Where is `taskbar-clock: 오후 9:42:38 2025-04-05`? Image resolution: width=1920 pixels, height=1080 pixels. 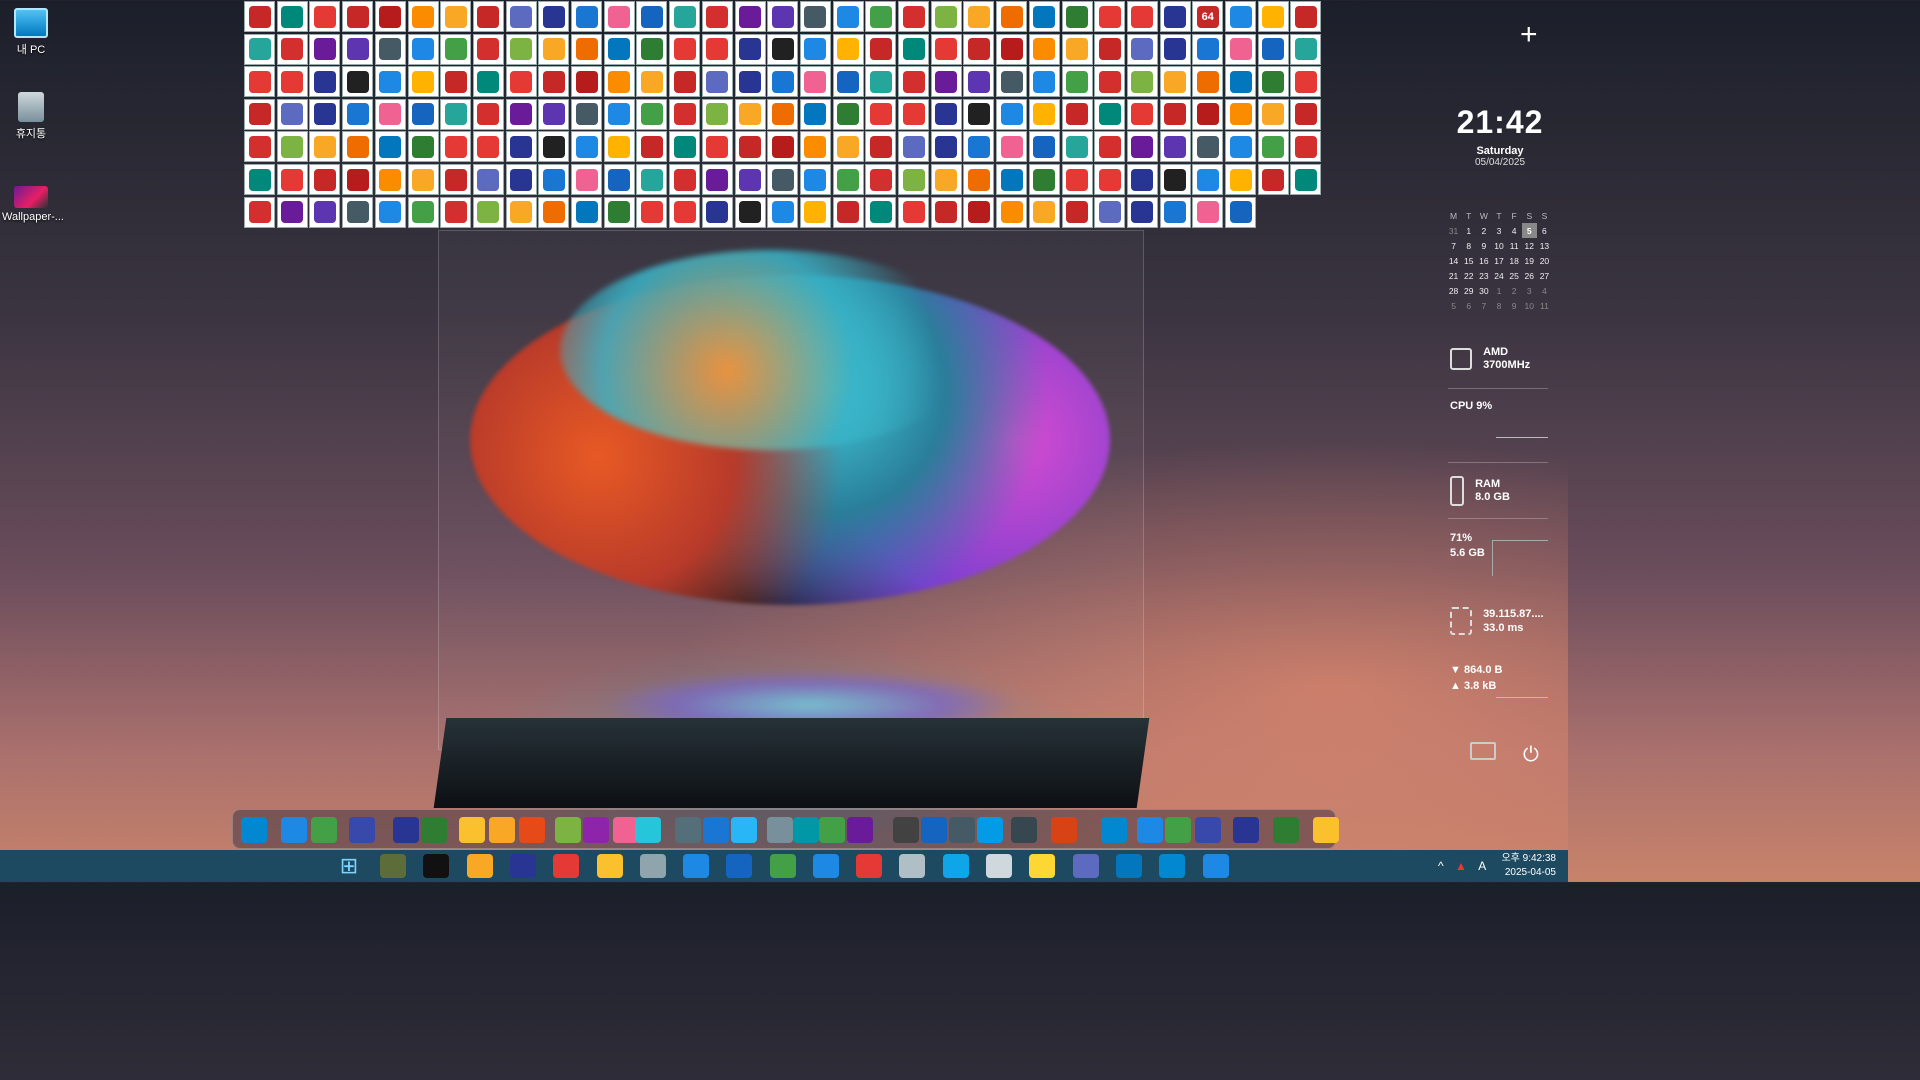
taskbar-clock: 오후 9:42:38 2025-04-05 is located at coordinates (1528, 866).